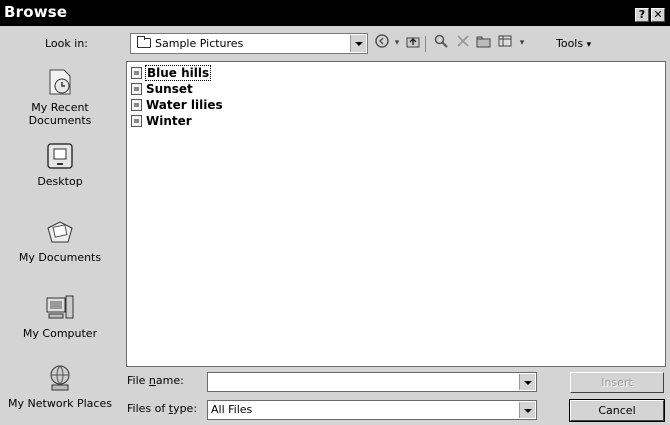 The height and width of the screenshot is (425, 670). What do you see at coordinates (570, 43) in the screenshot?
I see `tools-label: Tools` at bounding box center [570, 43].